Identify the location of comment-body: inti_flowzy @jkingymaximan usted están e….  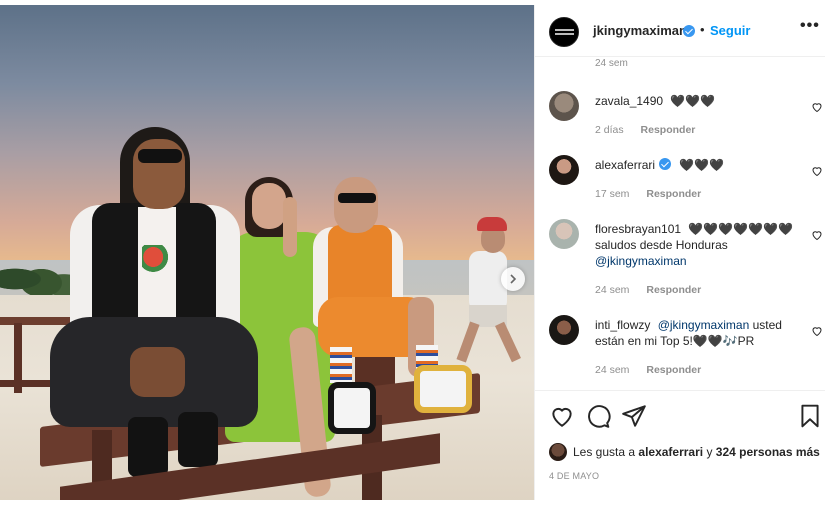
(695, 333).